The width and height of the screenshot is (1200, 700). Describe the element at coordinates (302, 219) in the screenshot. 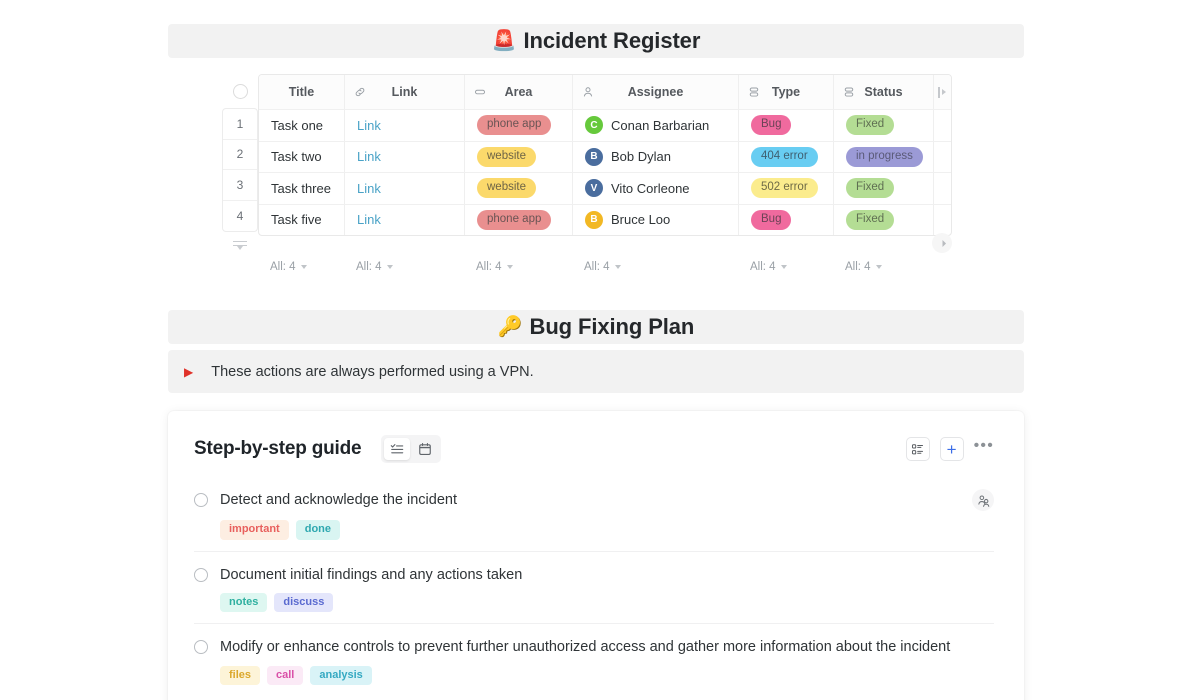

I see `cell-title: Task five` at that location.